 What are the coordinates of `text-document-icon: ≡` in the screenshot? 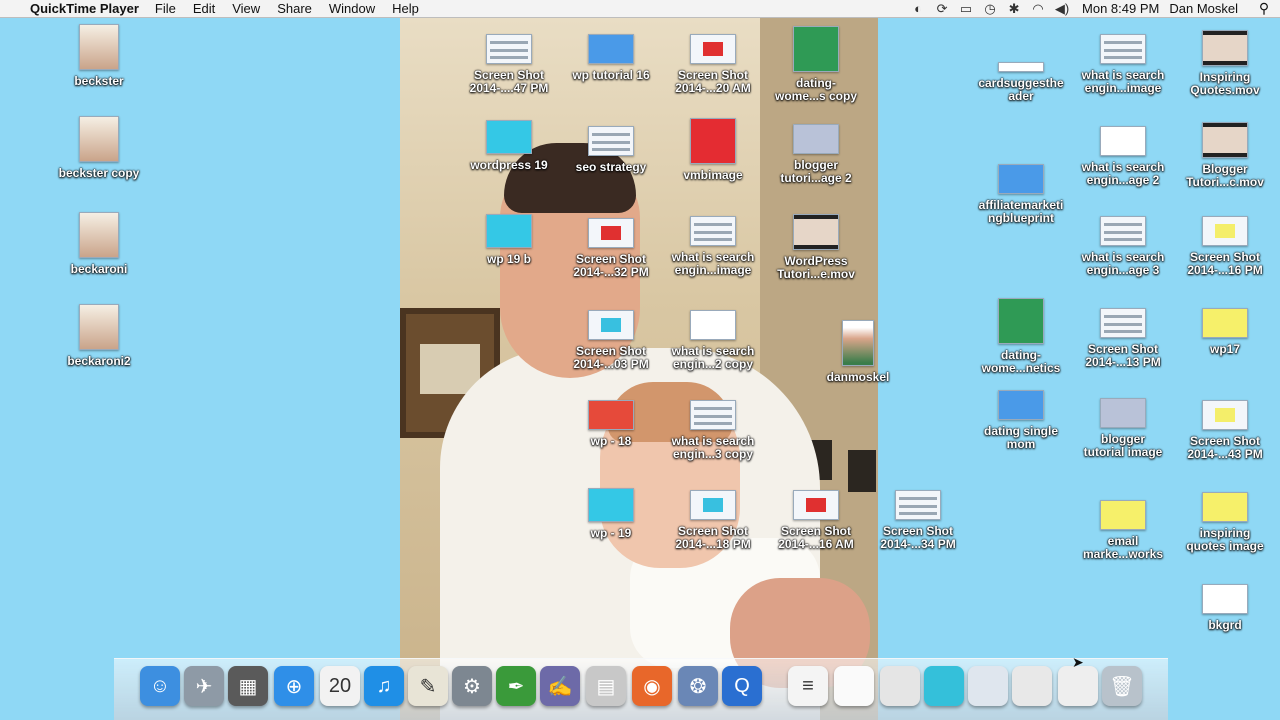 It's located at (808, 686).